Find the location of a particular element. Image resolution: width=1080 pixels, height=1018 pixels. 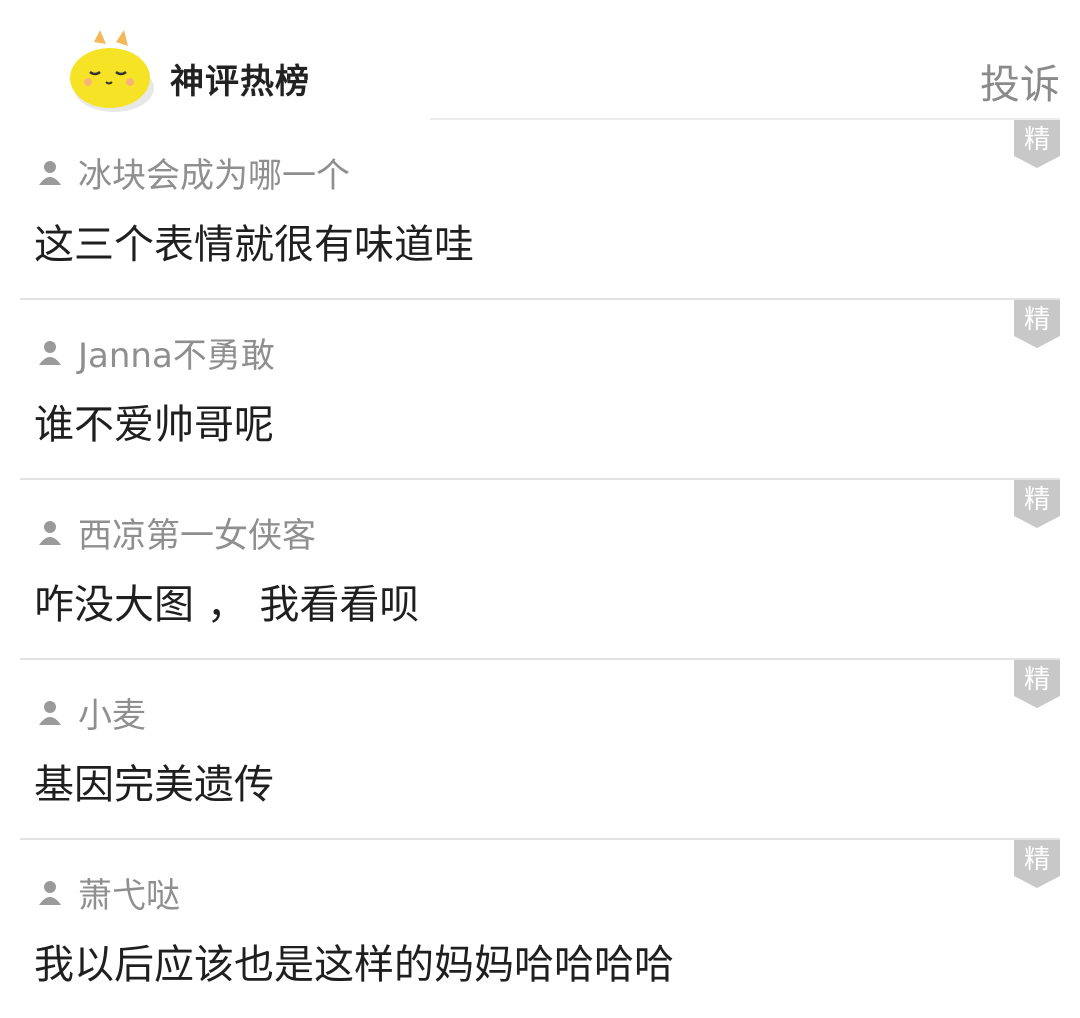

username: 西凉第一女侠客 is located at coordinates (197, 532).